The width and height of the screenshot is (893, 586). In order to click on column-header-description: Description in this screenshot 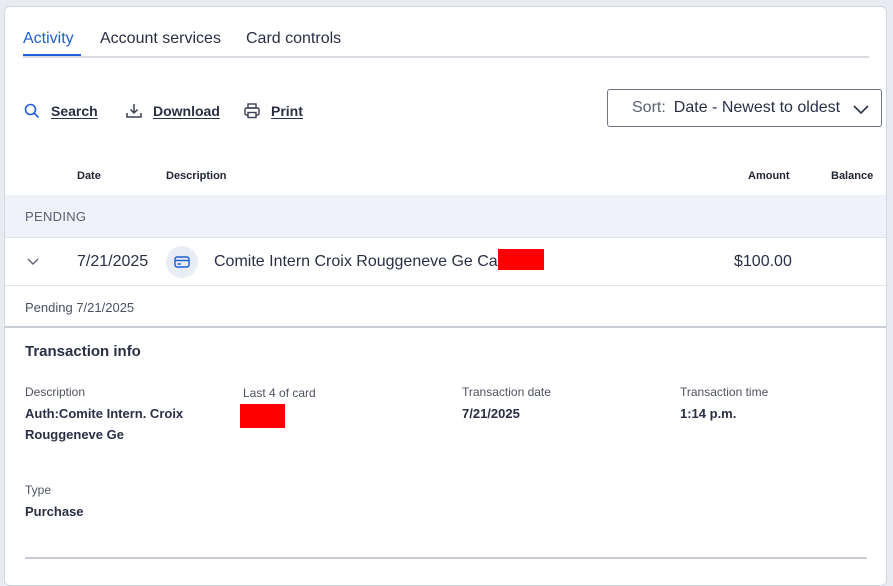, I will do `click(196, 176)`.